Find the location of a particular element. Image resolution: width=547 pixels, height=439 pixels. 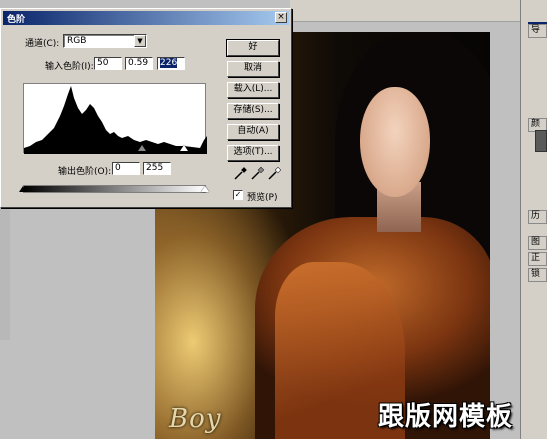

output-white-slider is located at coordinates (205, 189).